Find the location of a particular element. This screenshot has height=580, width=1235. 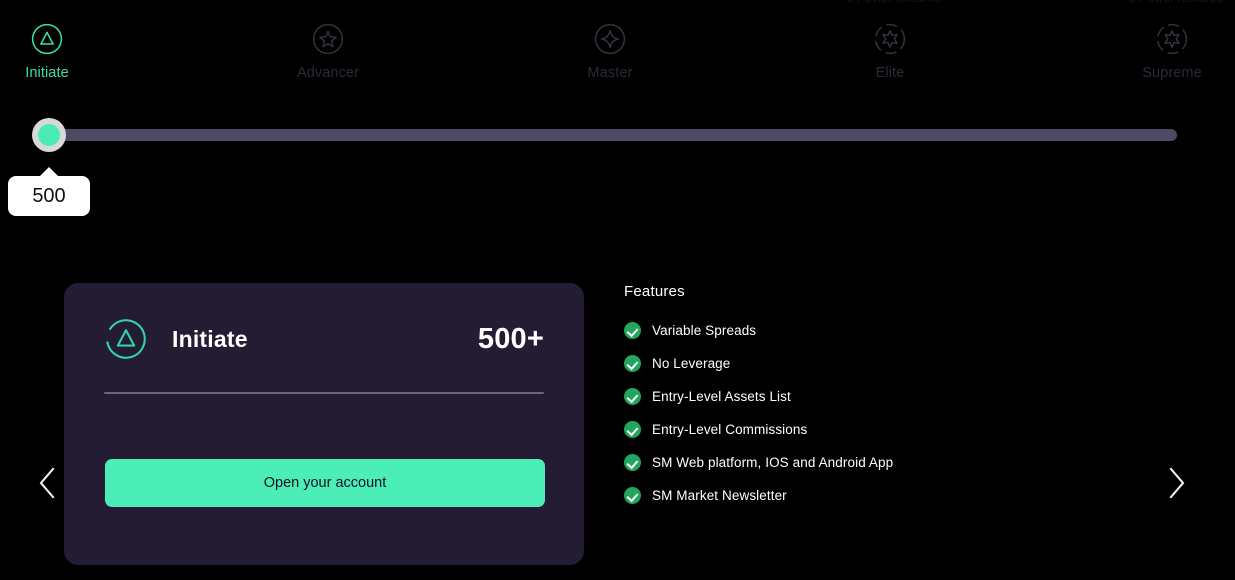

plan-card-header: Initiate 500+ is located at coordinates (324, 339).